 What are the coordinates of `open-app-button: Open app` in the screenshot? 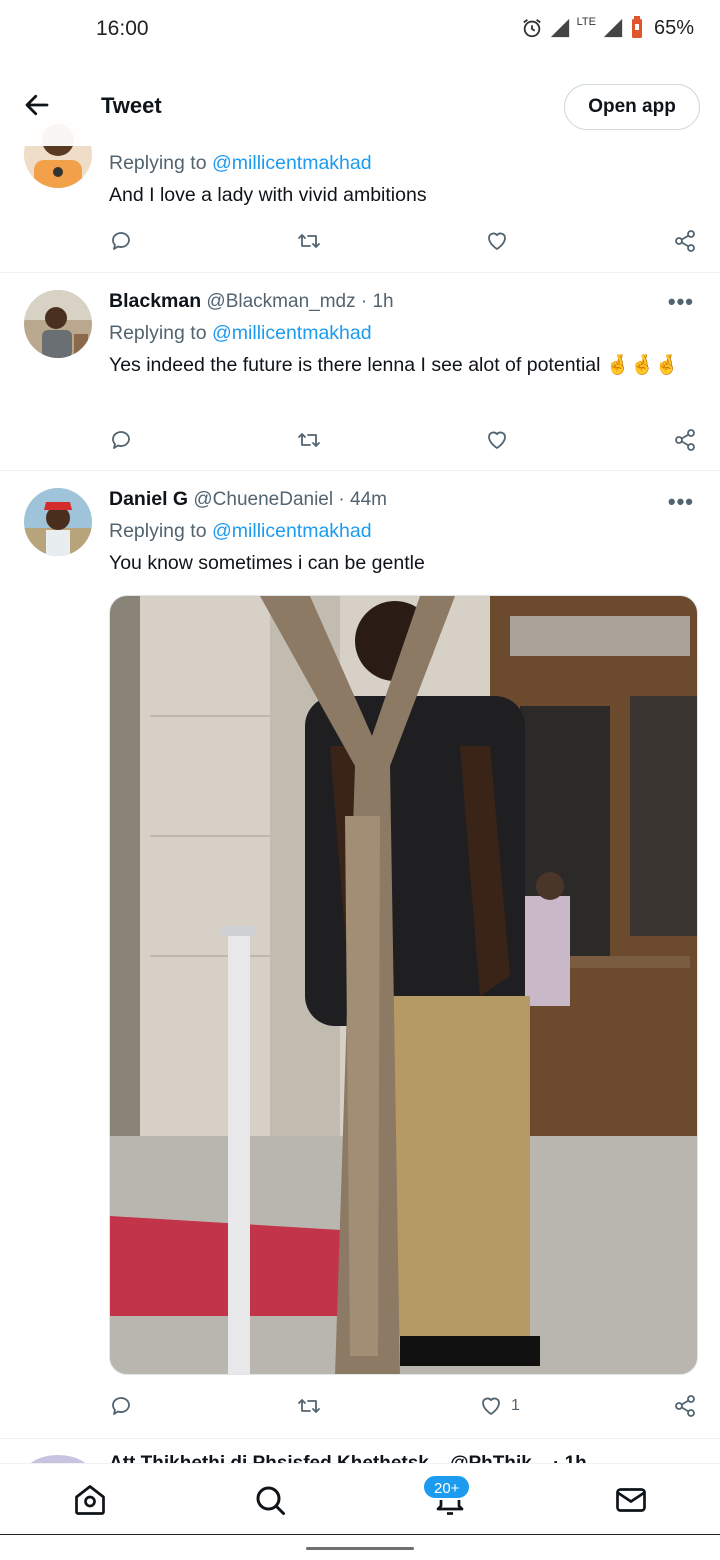 It's located at (632, 107).